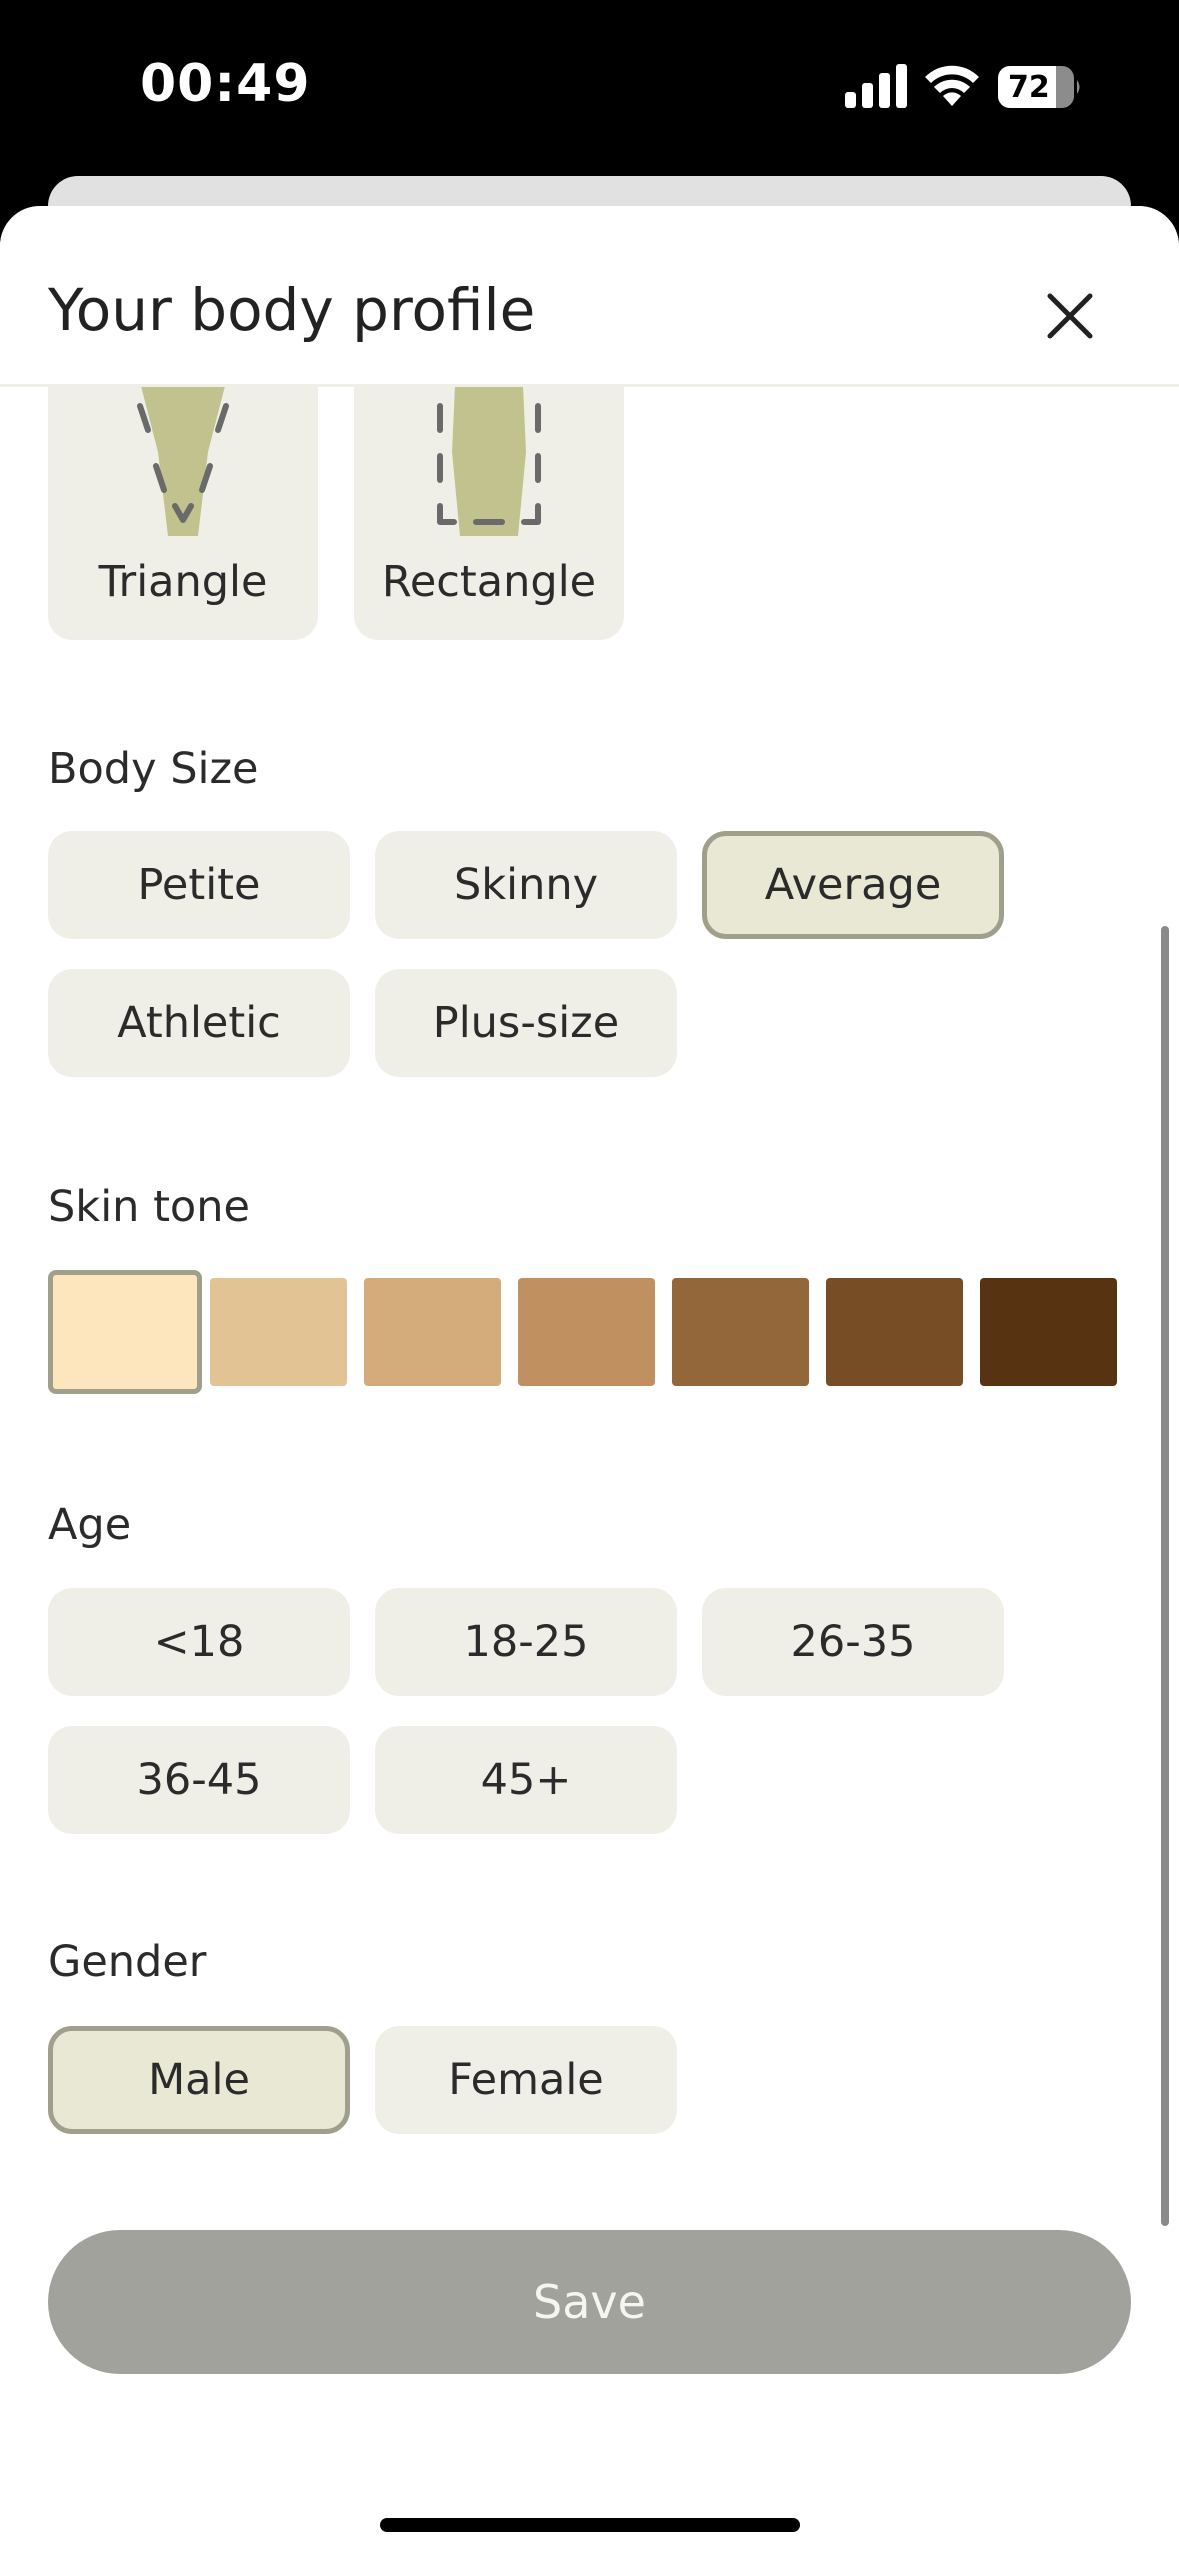  I want to click on scrollbar, so click(1165, 1576).